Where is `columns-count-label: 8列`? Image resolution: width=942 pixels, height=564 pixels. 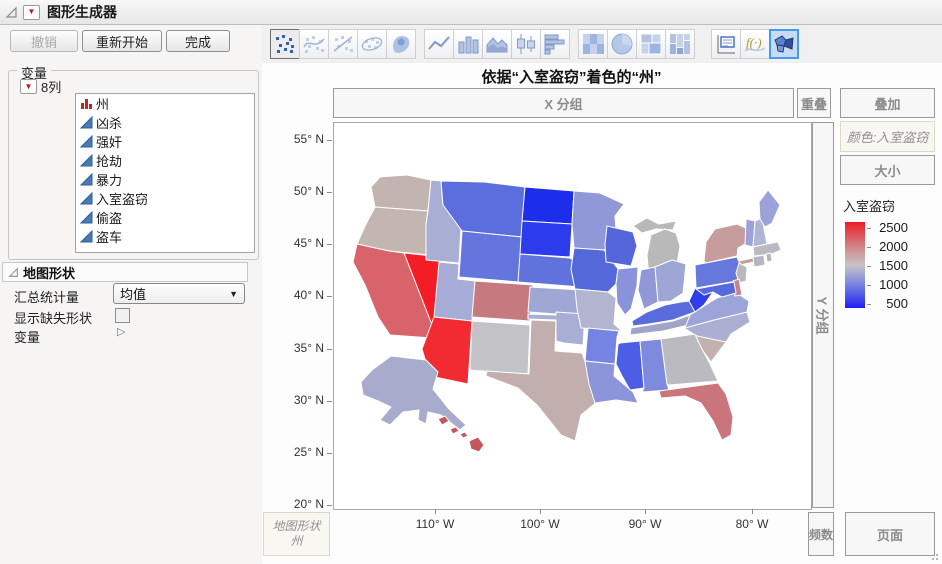 columns-count-label: 8列 is located at coordinates (51, 87).